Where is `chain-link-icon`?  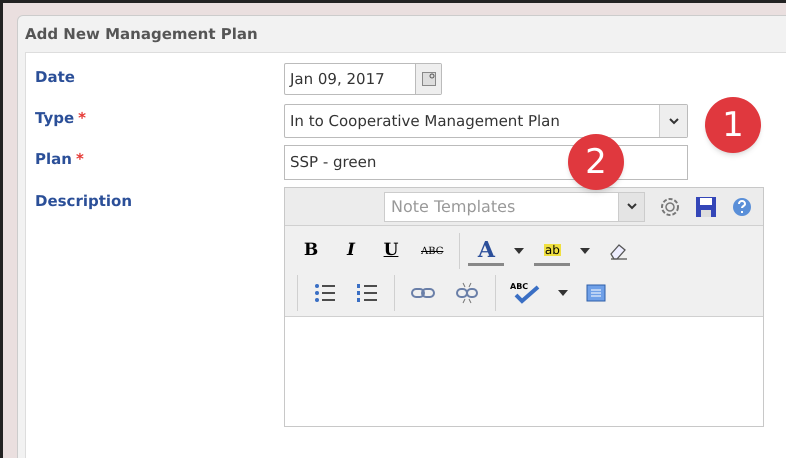
chain-link-icon is located at coordinates (423, 293).